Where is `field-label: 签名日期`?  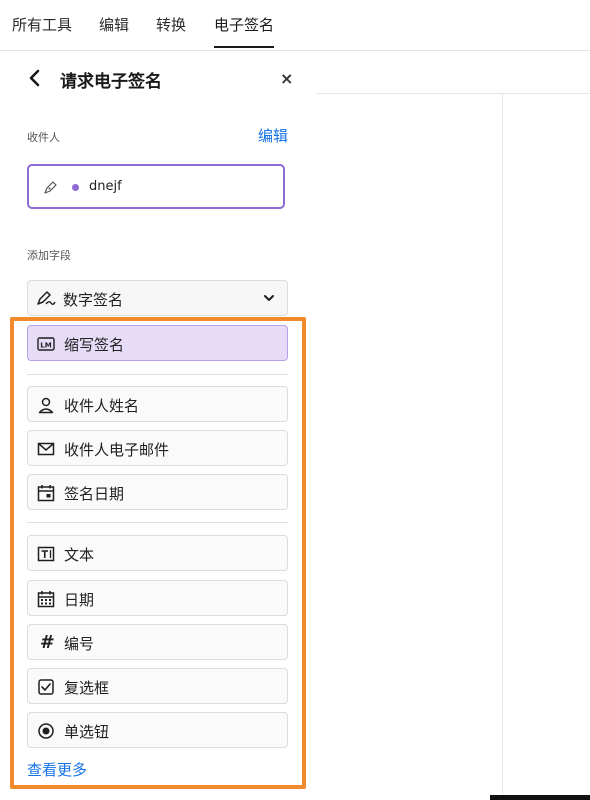 field-label: 签名日期 is located at coordinates (94, 494).